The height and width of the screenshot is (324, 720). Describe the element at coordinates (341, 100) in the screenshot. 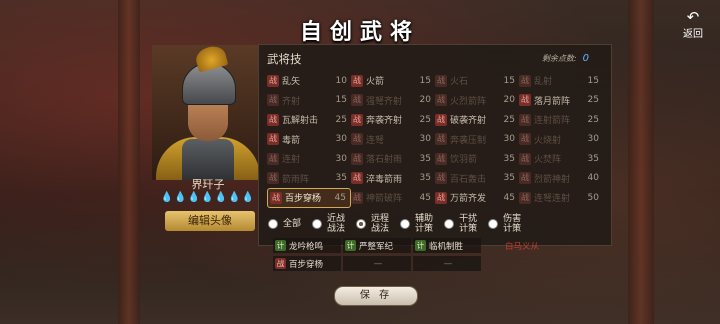

I see `skill-cost: 15` at that location.